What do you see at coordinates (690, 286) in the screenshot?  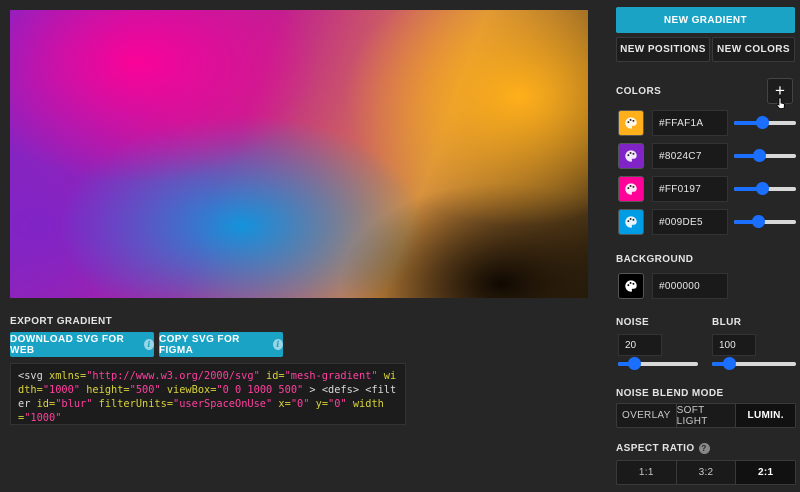 I see `background-hex-input: #000000` at bounding box center [690, 286].